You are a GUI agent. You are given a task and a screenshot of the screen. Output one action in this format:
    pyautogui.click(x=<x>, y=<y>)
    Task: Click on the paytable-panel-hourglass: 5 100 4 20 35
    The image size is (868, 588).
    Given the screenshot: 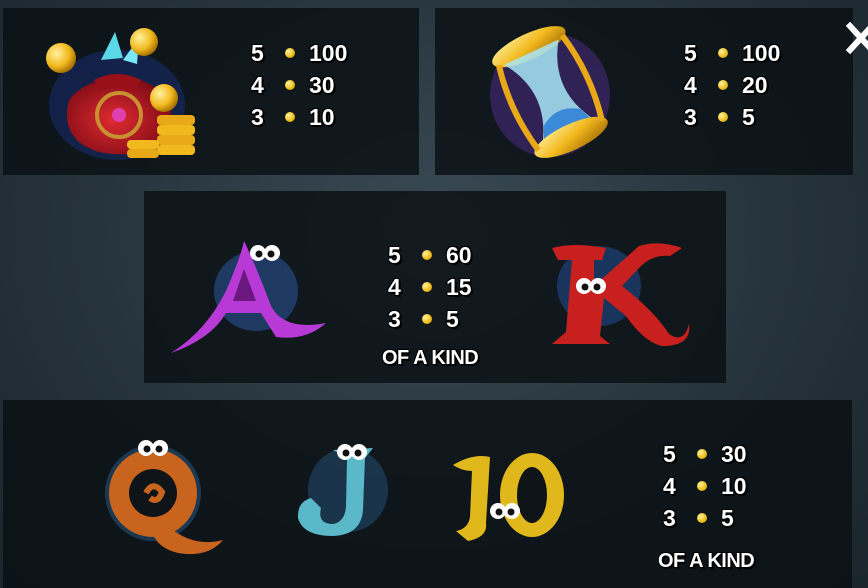 What is the action you would take?
    pyautogui.click(x=644, y=91)
    